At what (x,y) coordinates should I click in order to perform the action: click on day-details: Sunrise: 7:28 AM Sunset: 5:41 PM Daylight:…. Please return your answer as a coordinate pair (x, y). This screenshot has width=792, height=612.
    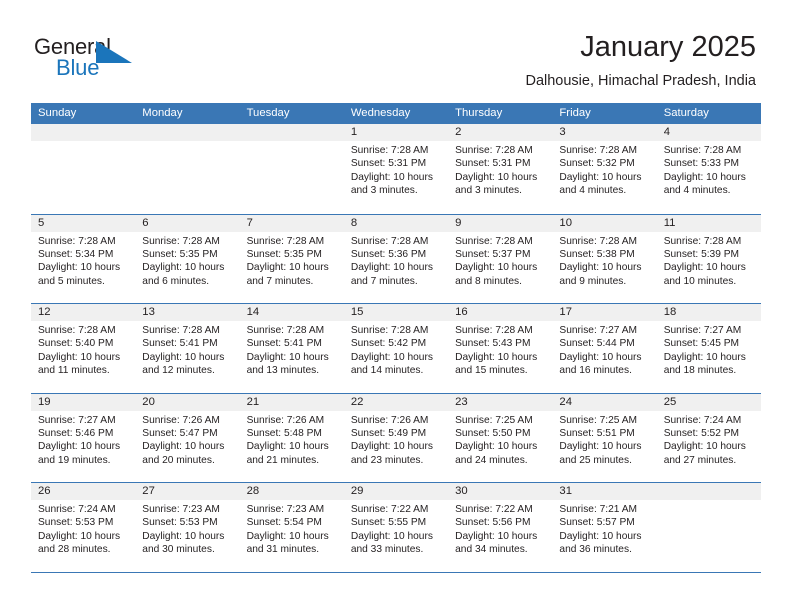
    Looking at the image, I should click on (292, 349).